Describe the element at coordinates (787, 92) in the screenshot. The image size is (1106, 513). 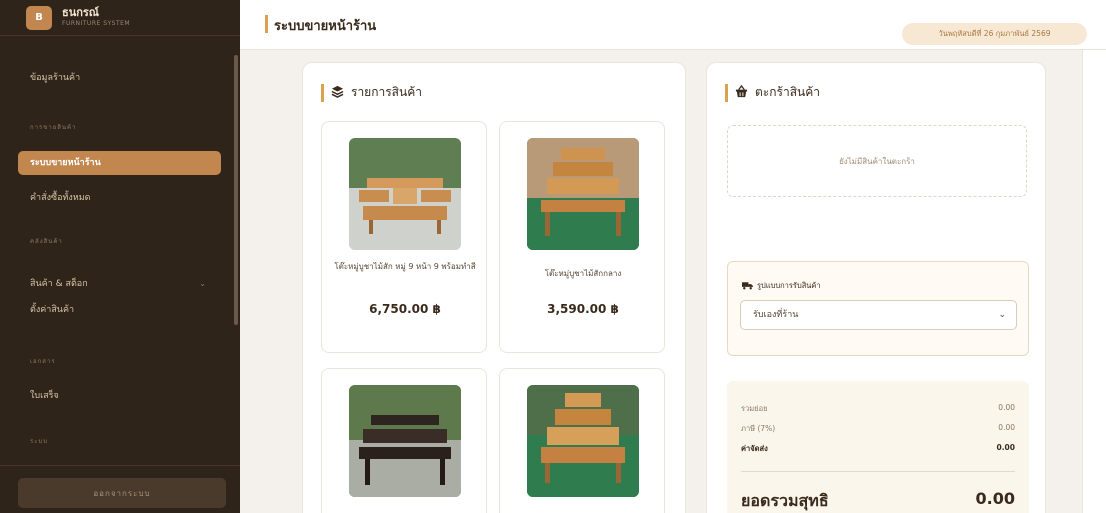
I see `cart-title: ตะกร้าสินค้า` at that location.